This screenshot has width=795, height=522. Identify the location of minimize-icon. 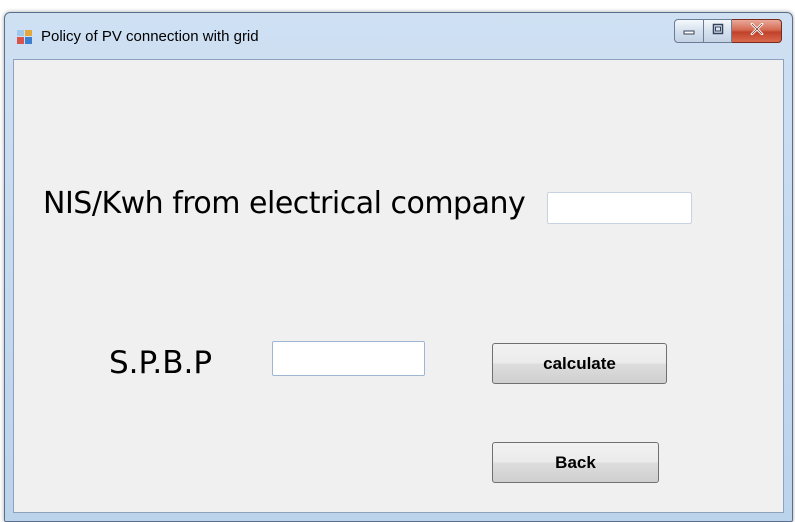
(689, 31).